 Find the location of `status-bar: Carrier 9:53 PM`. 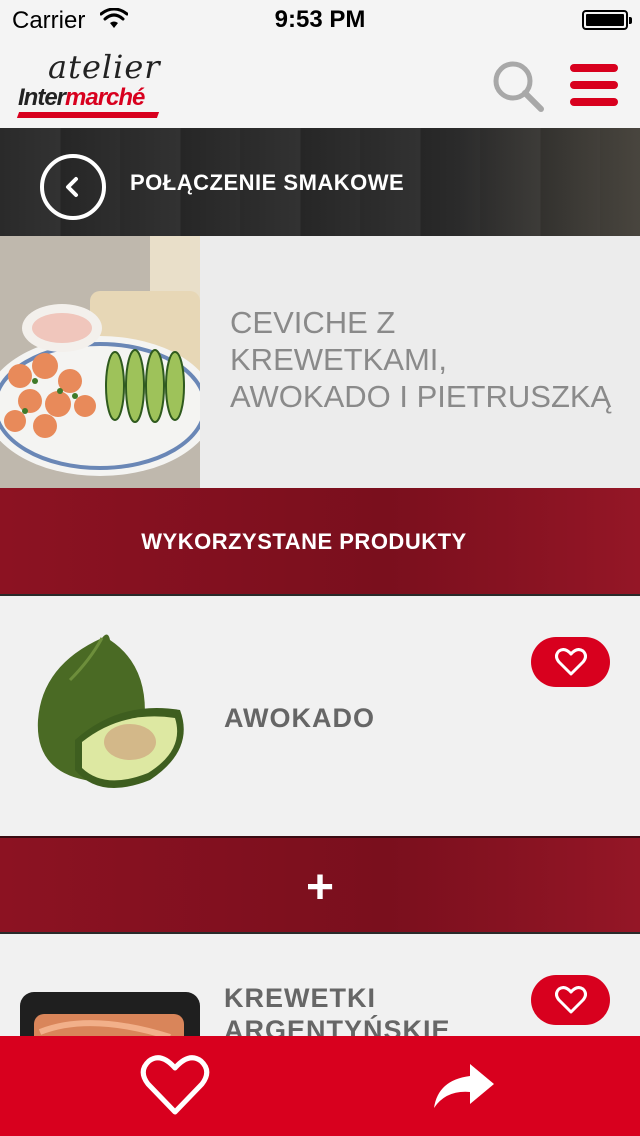

status-bar: Carrier 9:53 PM is located at coordinates (320, 20).